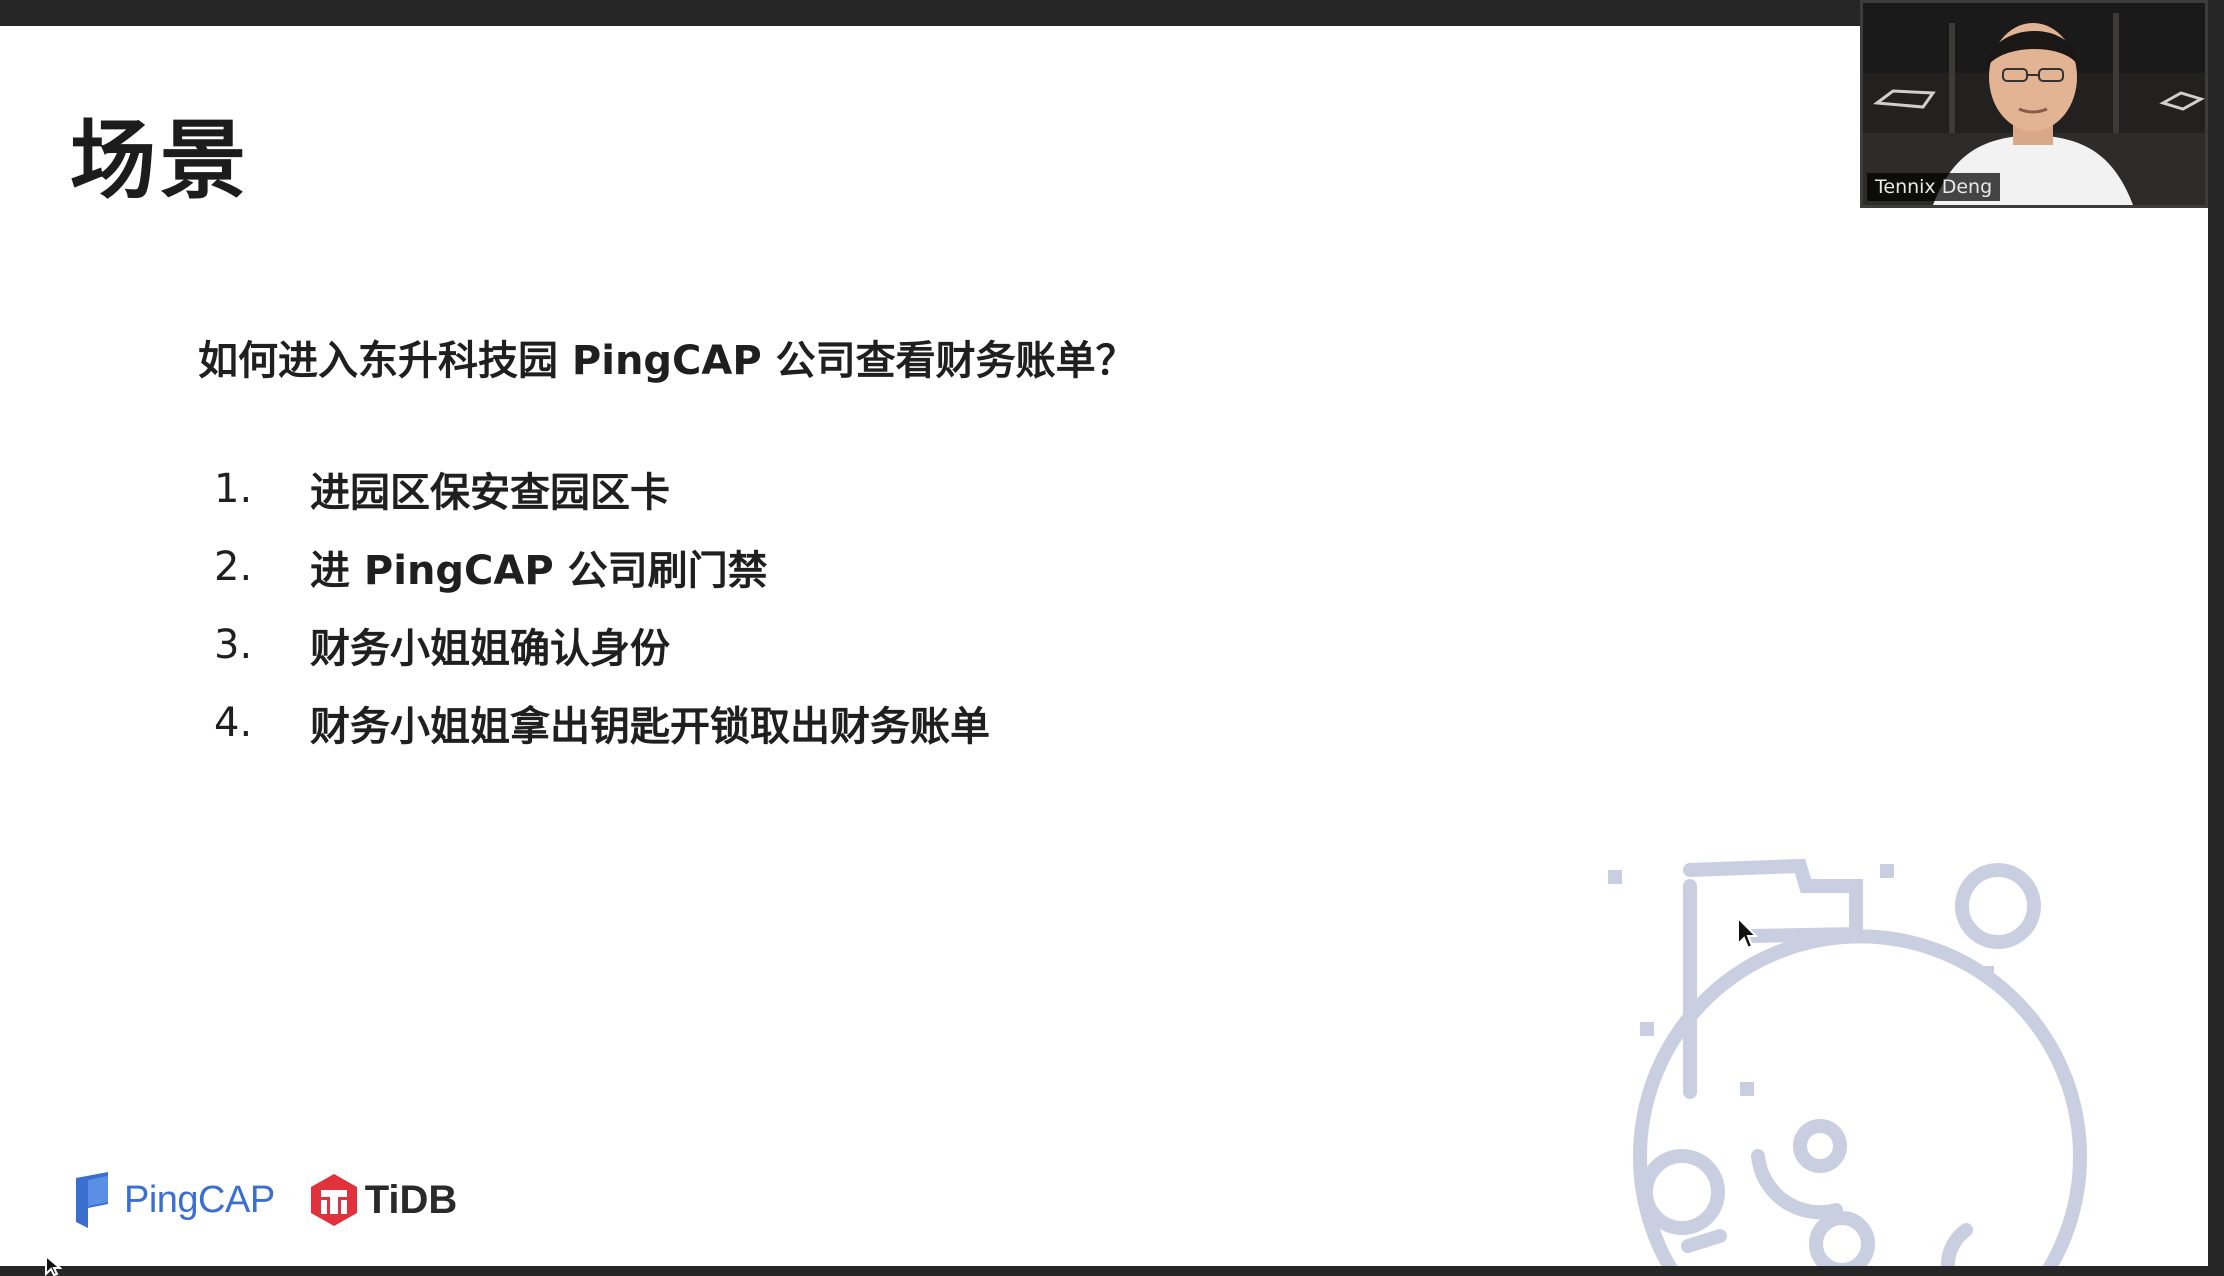 This screenshot has height=1276, width=2224. I want to click on pingcap-logo-icon, so click(92, 1200).